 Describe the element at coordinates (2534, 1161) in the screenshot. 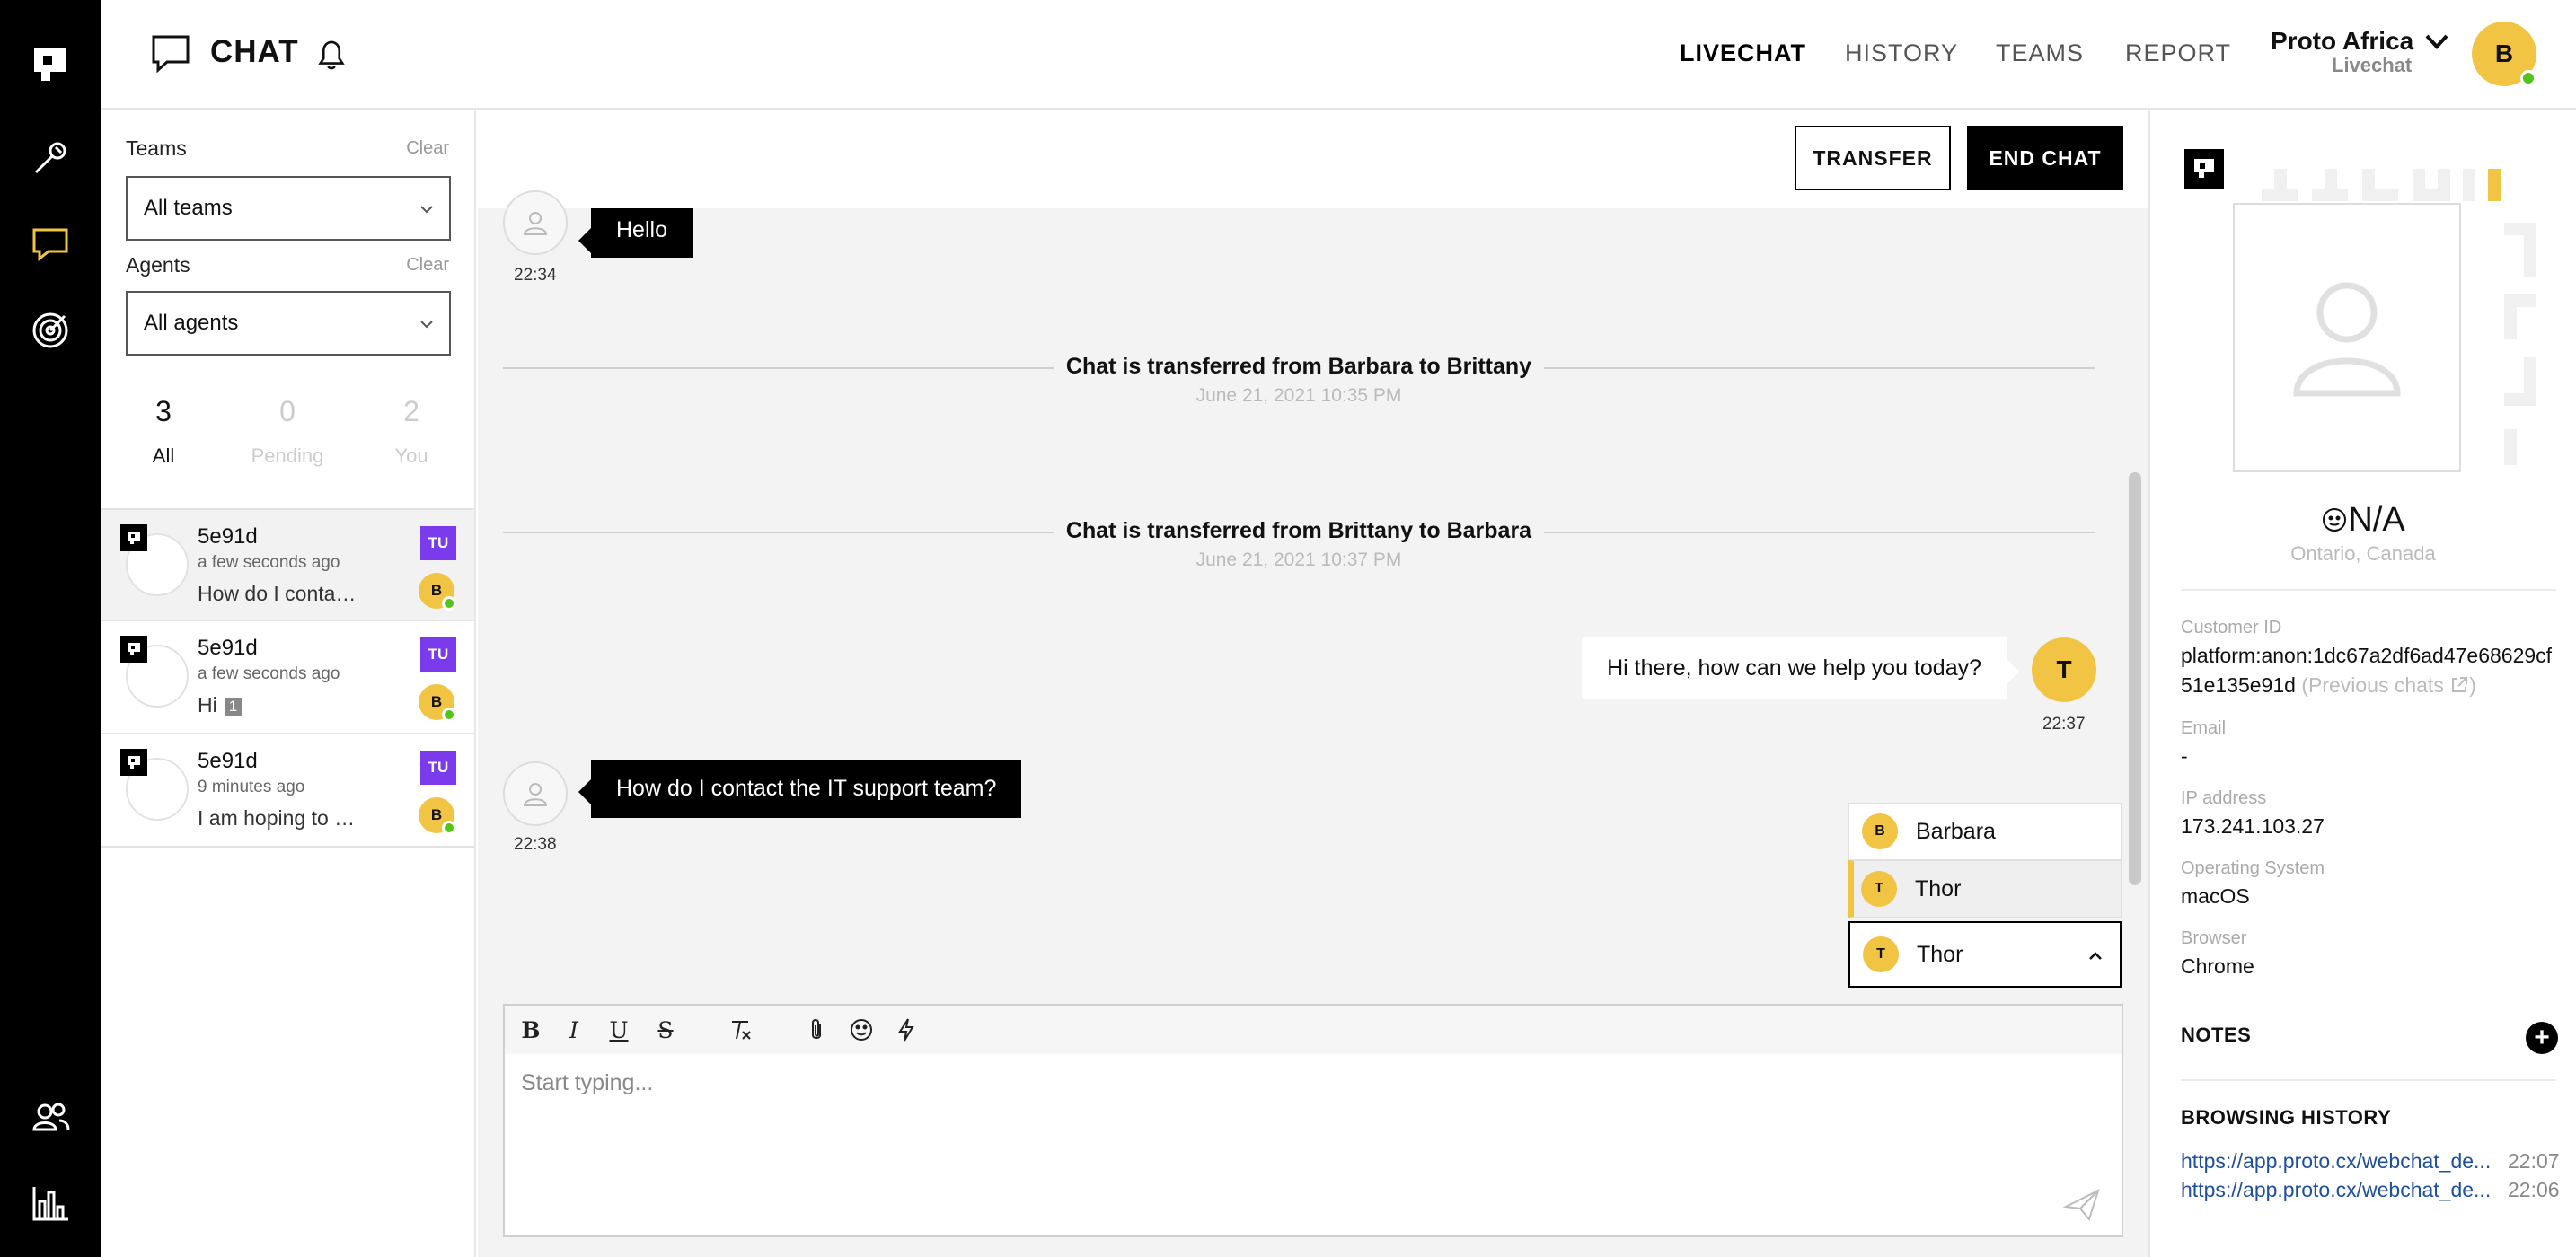

I see `history-time: 22:07` at that location.